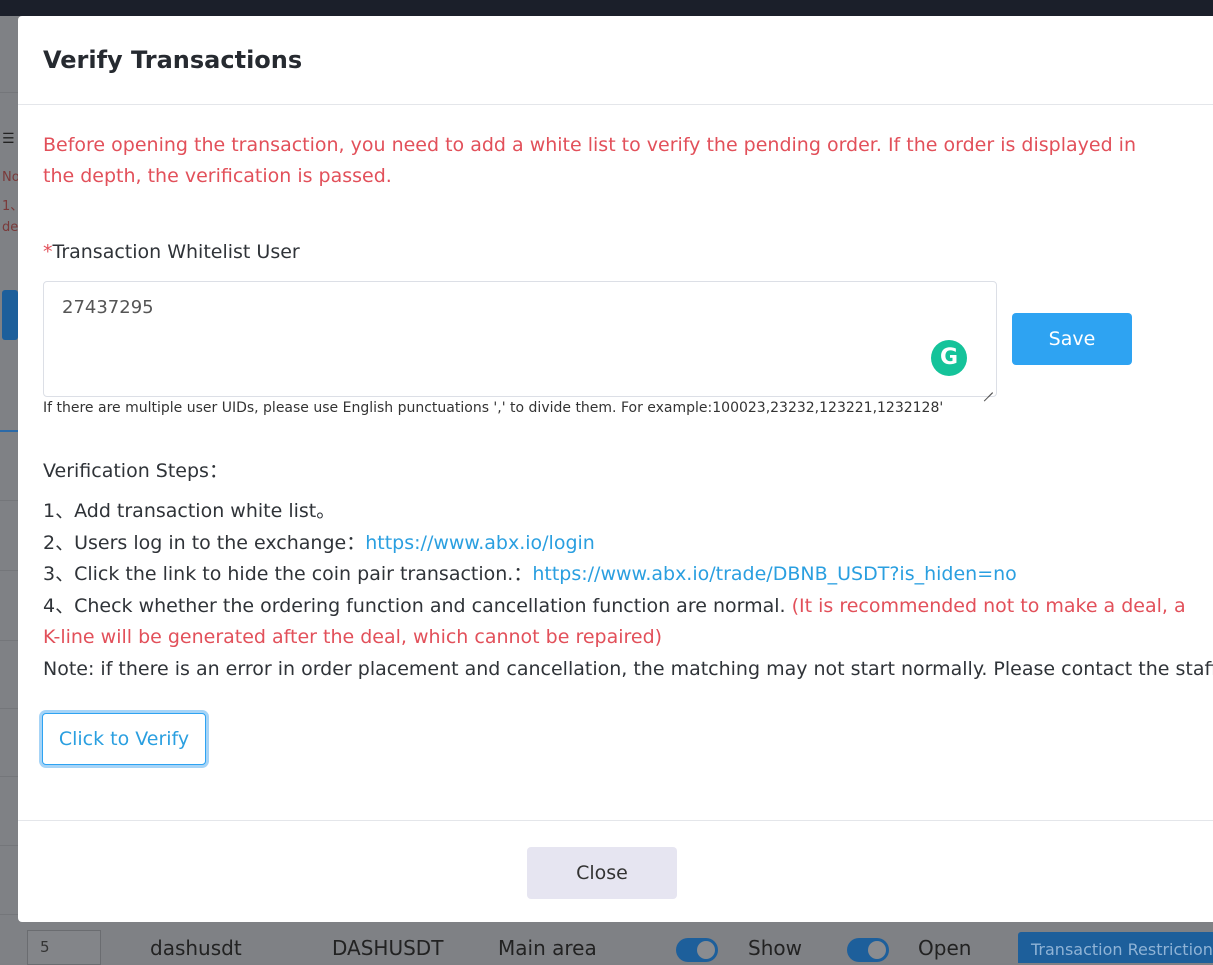 The image size is (1213, 965). What do you see at coordinates (64, 947) in the screenshot?
I see `sort-index-input: 5` at bounding box center [64, 947].